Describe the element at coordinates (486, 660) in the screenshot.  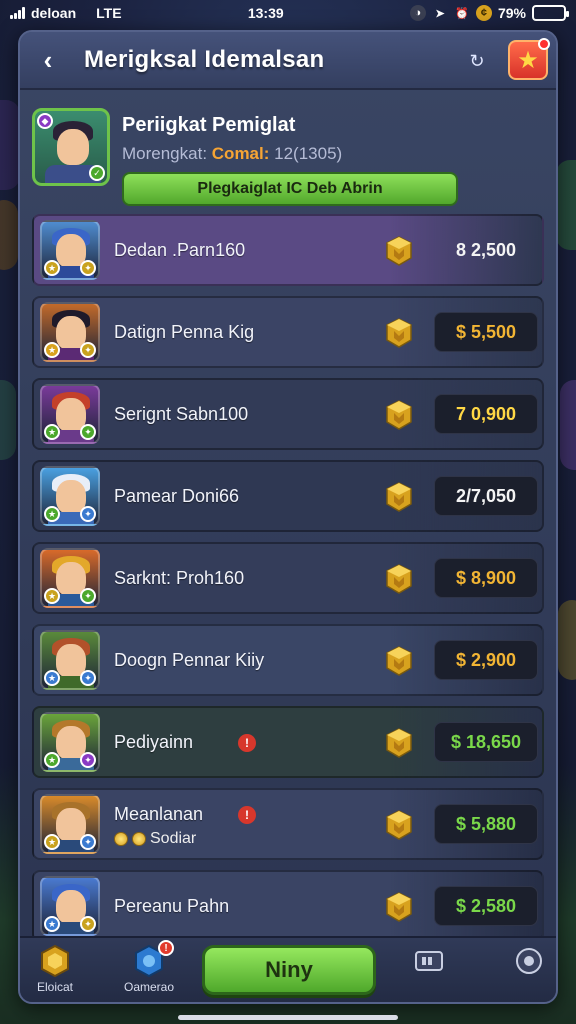
I see `price-button: $ 2,900` at that location.